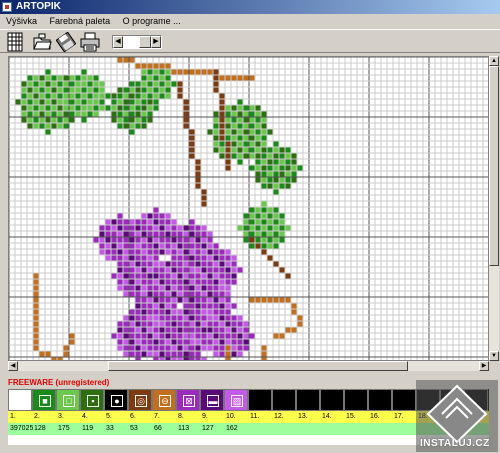  I want to click on palette-count: 128, so click(40, 428).